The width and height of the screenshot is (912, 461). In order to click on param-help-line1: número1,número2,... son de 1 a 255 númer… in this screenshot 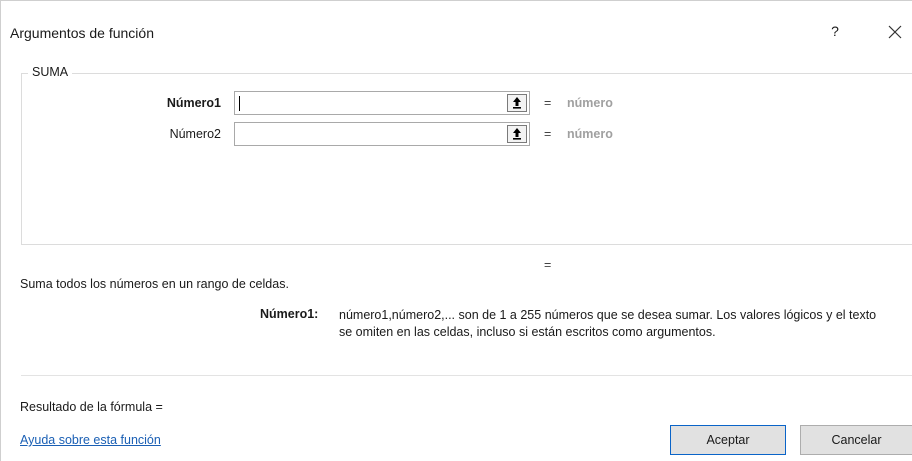, I will do `click(608, 315)`.